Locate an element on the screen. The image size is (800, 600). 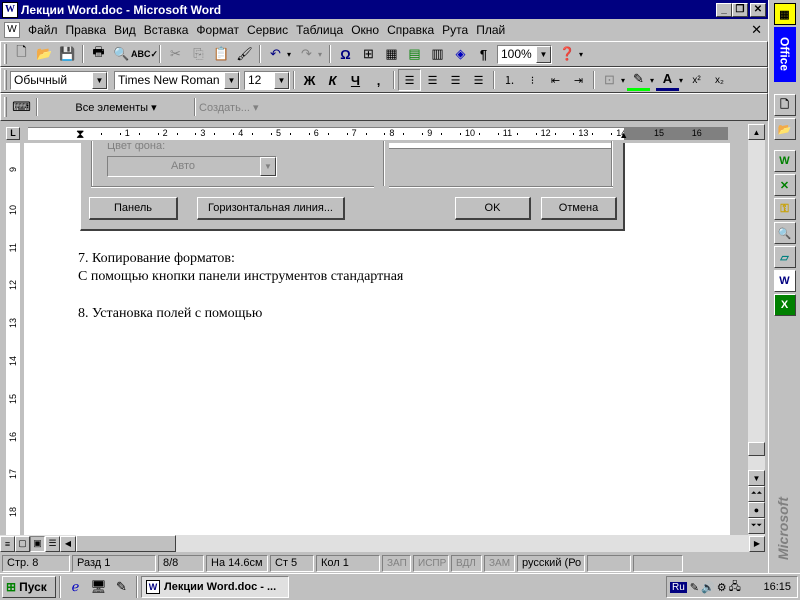
excel-shortcut-icon: ✕ is located at coordinates (784, 185).